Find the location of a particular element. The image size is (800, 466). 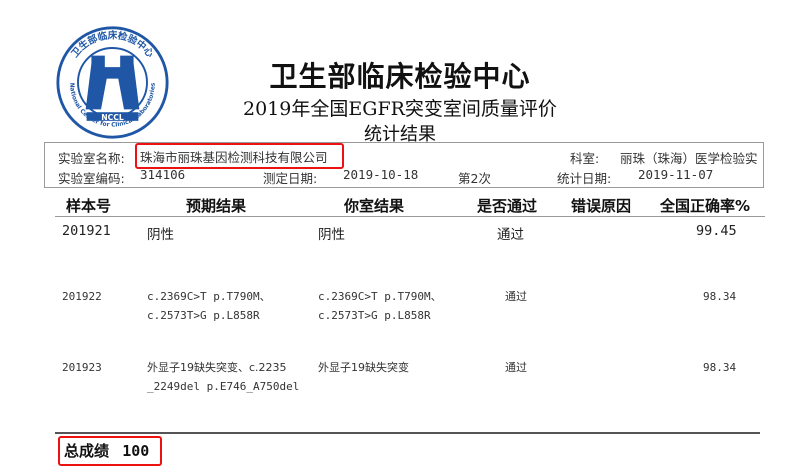

dept-value: 丽珠（珠海）医学检验实 is located at coordinates (689, 158).